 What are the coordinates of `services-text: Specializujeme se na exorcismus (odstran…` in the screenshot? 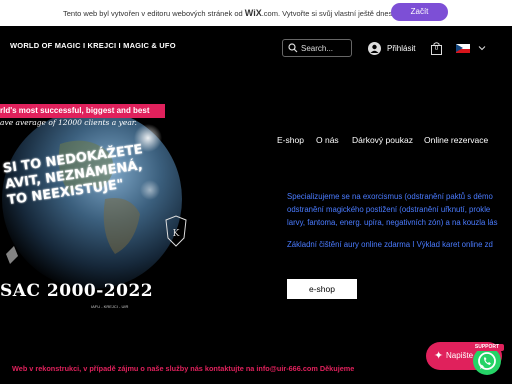 It's located at (399, 220).